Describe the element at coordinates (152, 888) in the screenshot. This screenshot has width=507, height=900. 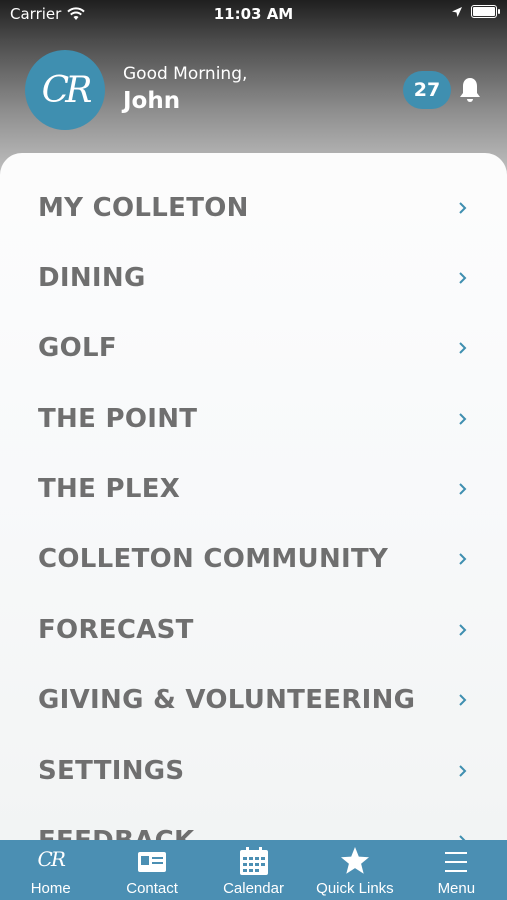
I see `tab-label: Contact` at that location.